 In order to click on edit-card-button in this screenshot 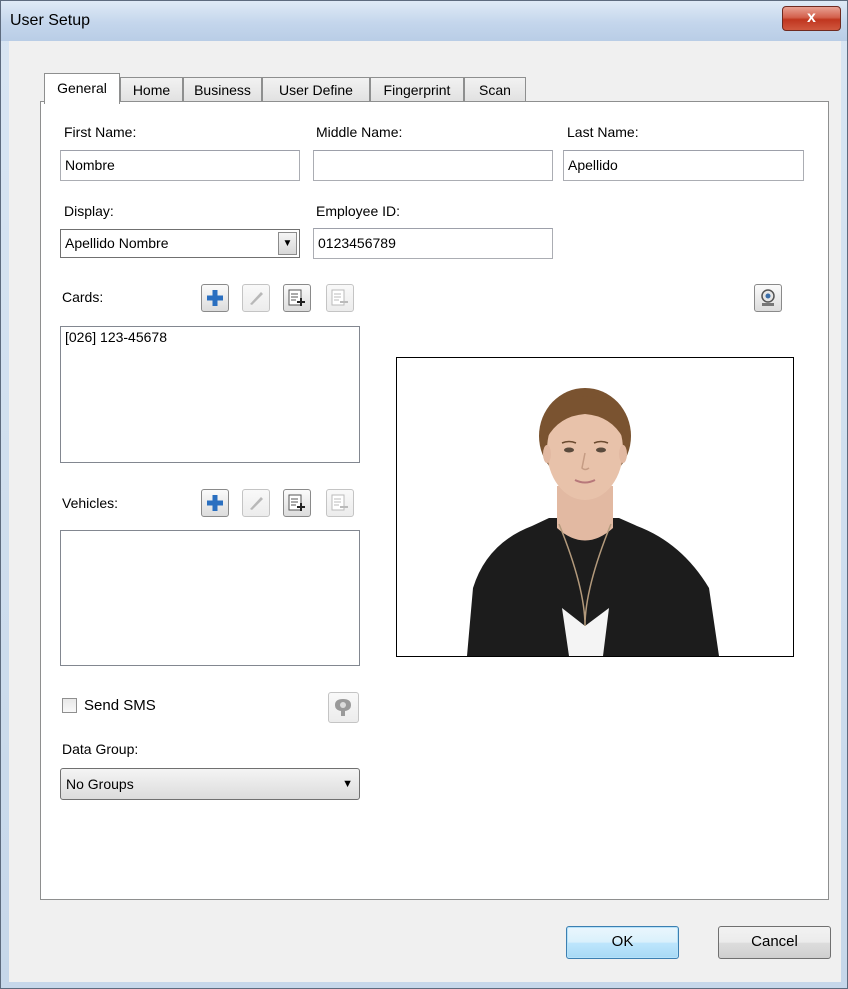, I will do `click(256, 298)`.